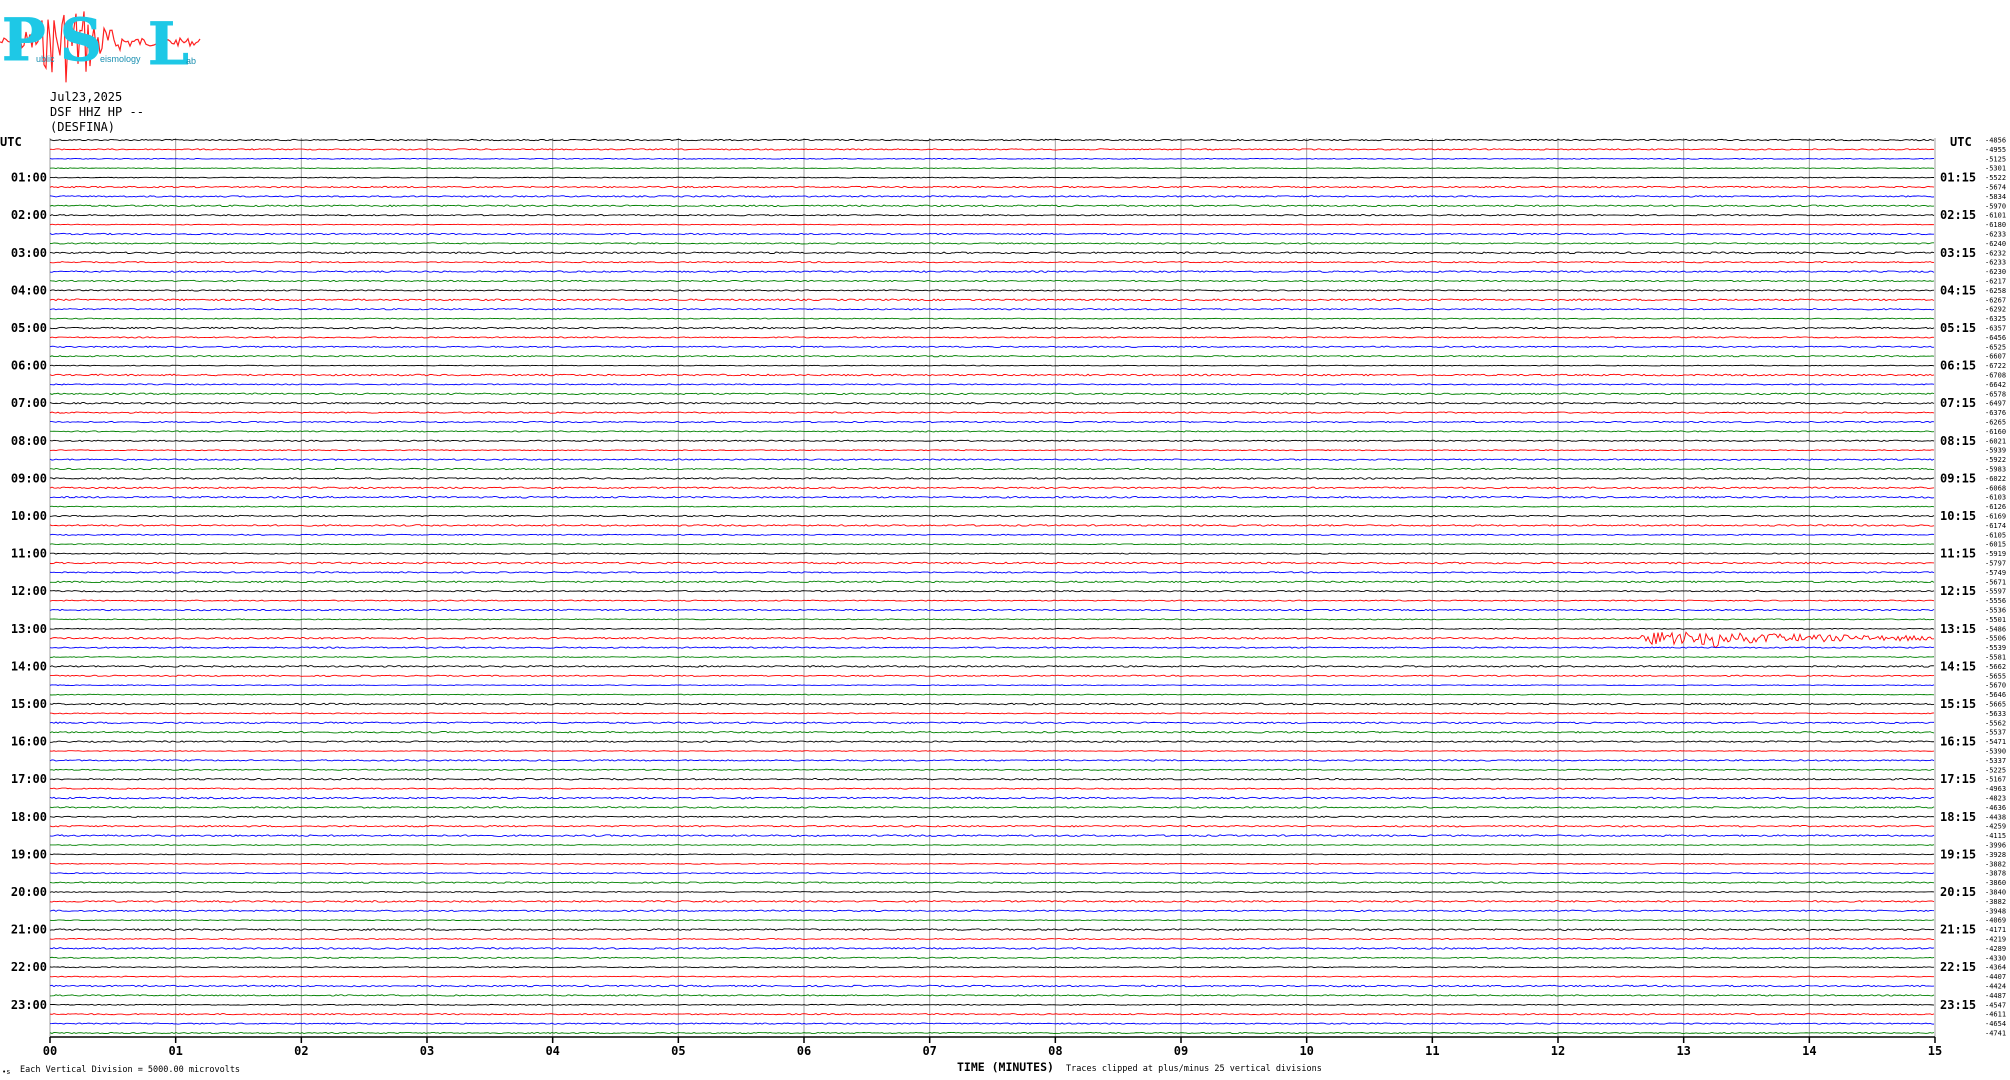 The width and height of the screenshot is (2010, 1080). What do you see at coordinates (1995, 1005) in the screenshot?
I see `offset-label: -4547` at bounding box center [1995, 1005].